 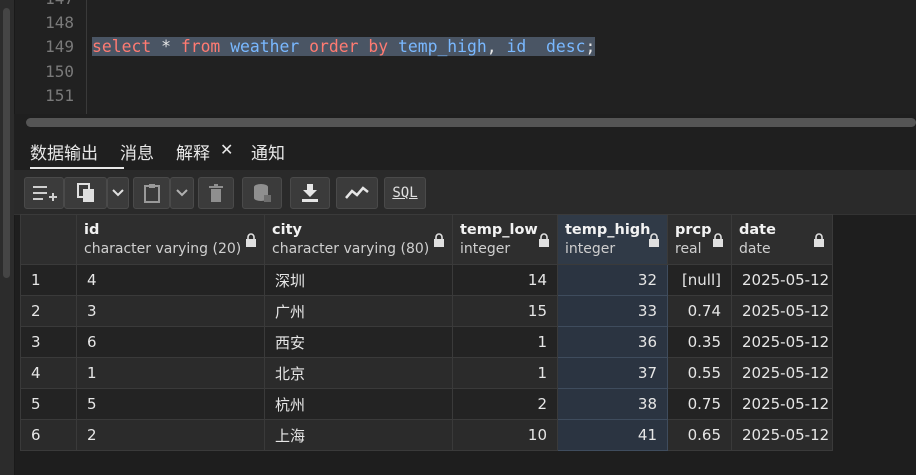 I want to click on code-text: ,, so click(x=496, y=46).